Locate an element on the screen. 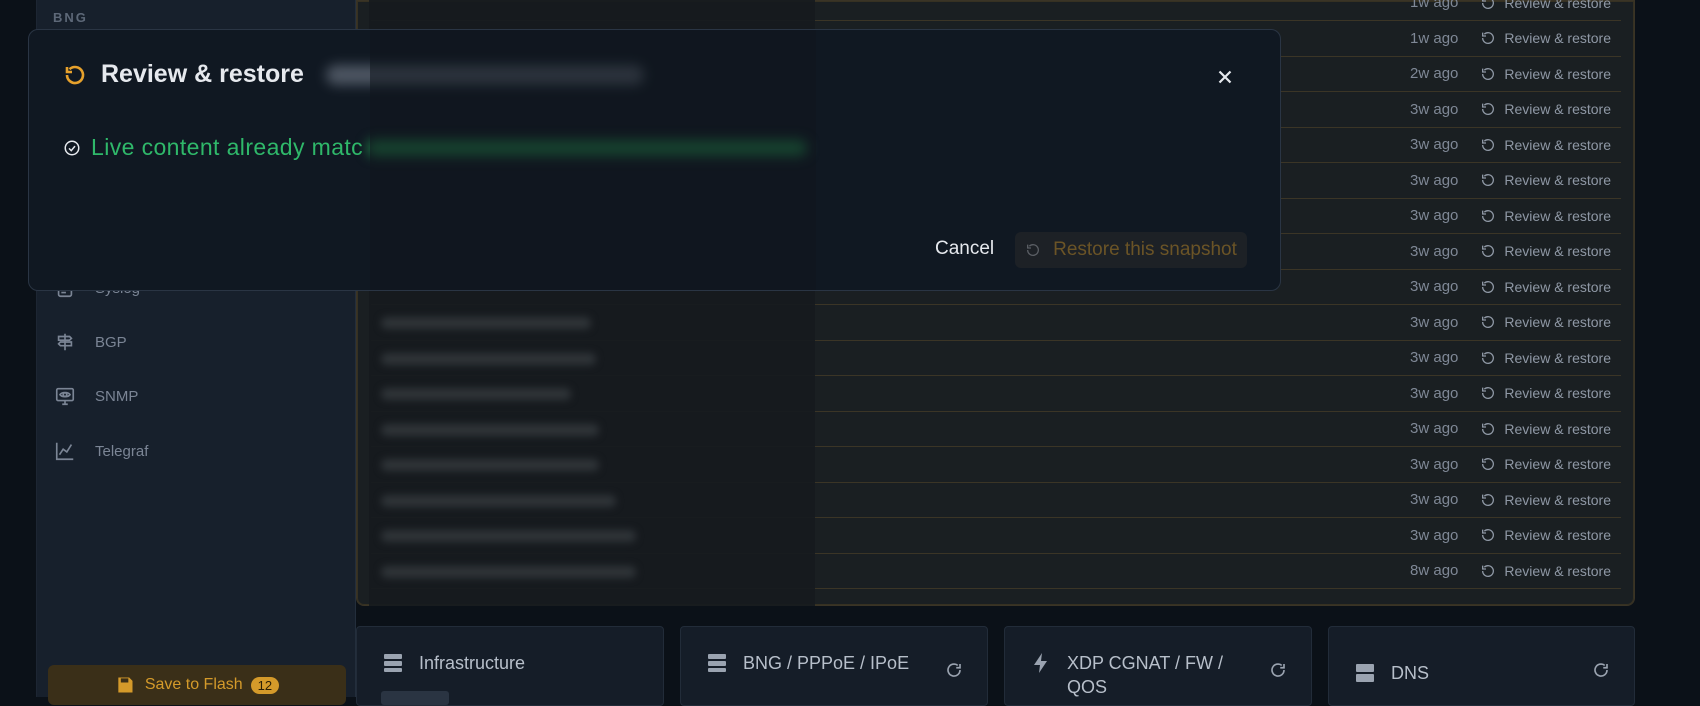  card-title: DNS is located at coordinates (1410, 673).